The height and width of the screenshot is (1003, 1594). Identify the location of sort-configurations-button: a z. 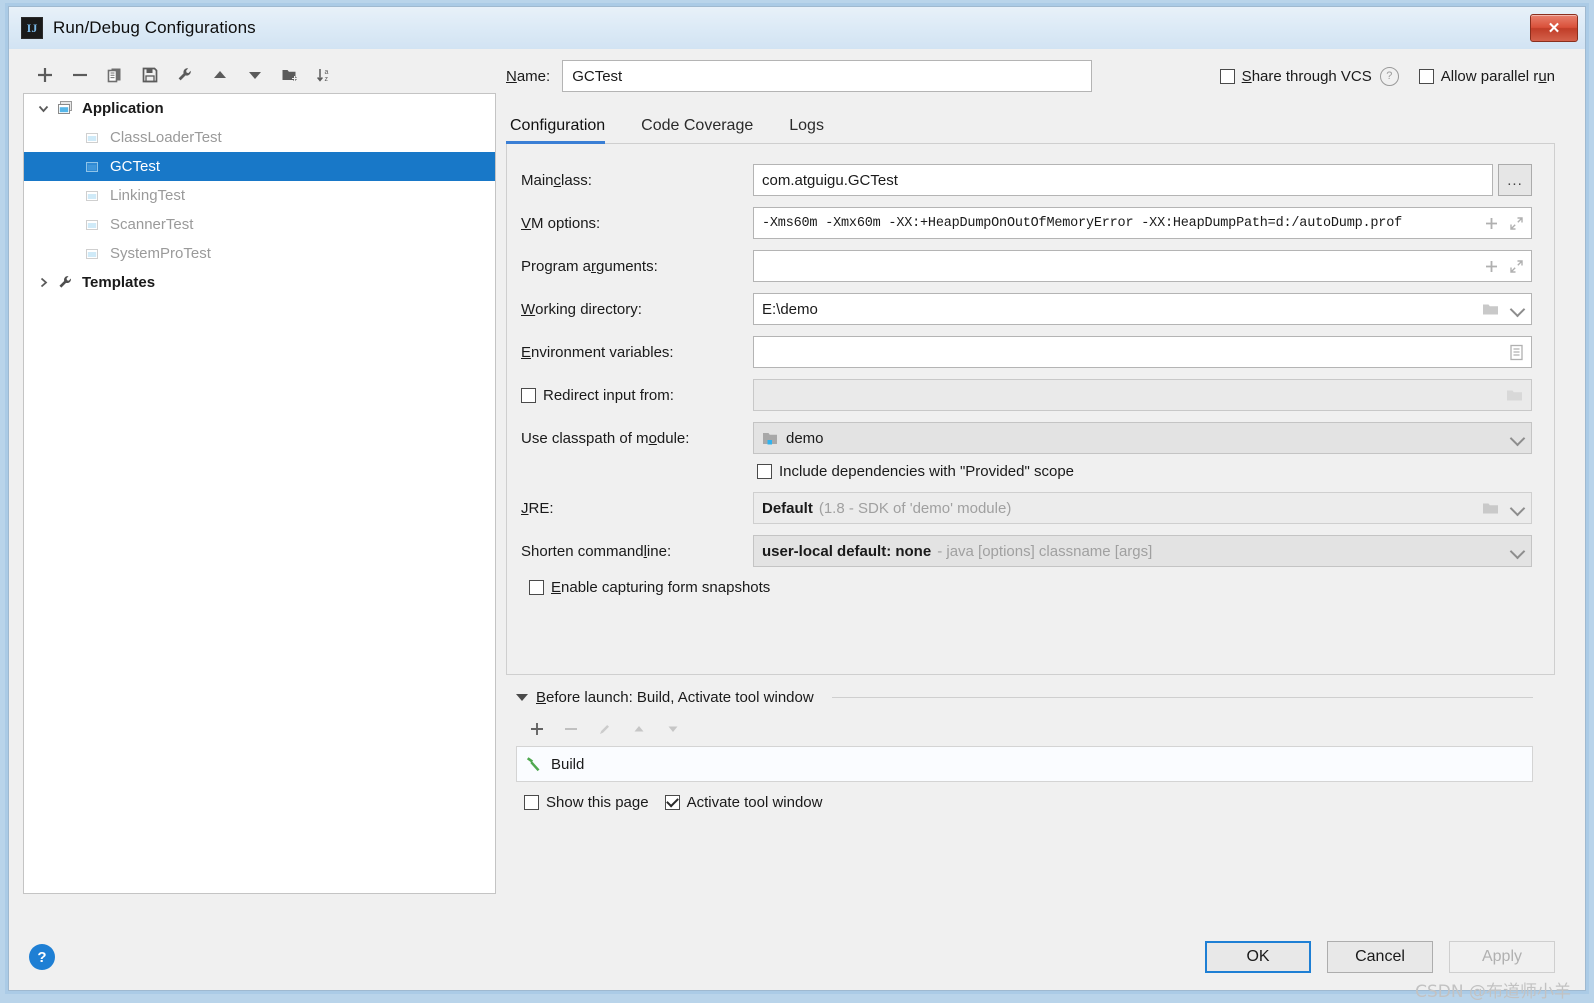
(325, 75).